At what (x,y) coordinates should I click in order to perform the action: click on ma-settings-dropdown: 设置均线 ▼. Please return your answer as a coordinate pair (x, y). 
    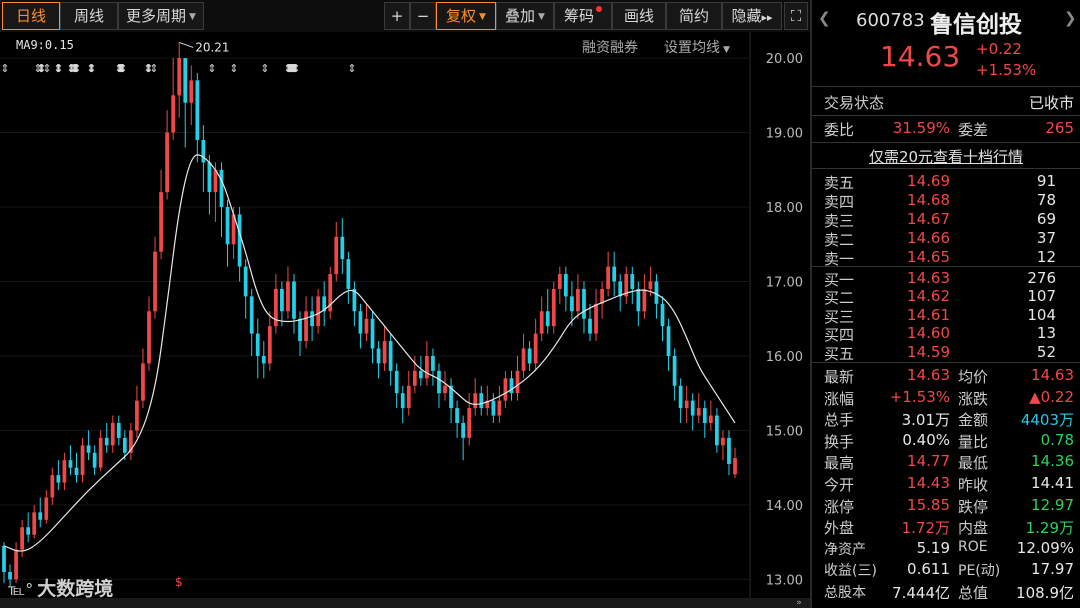
    Looking at the image, I should click on (697, 47).